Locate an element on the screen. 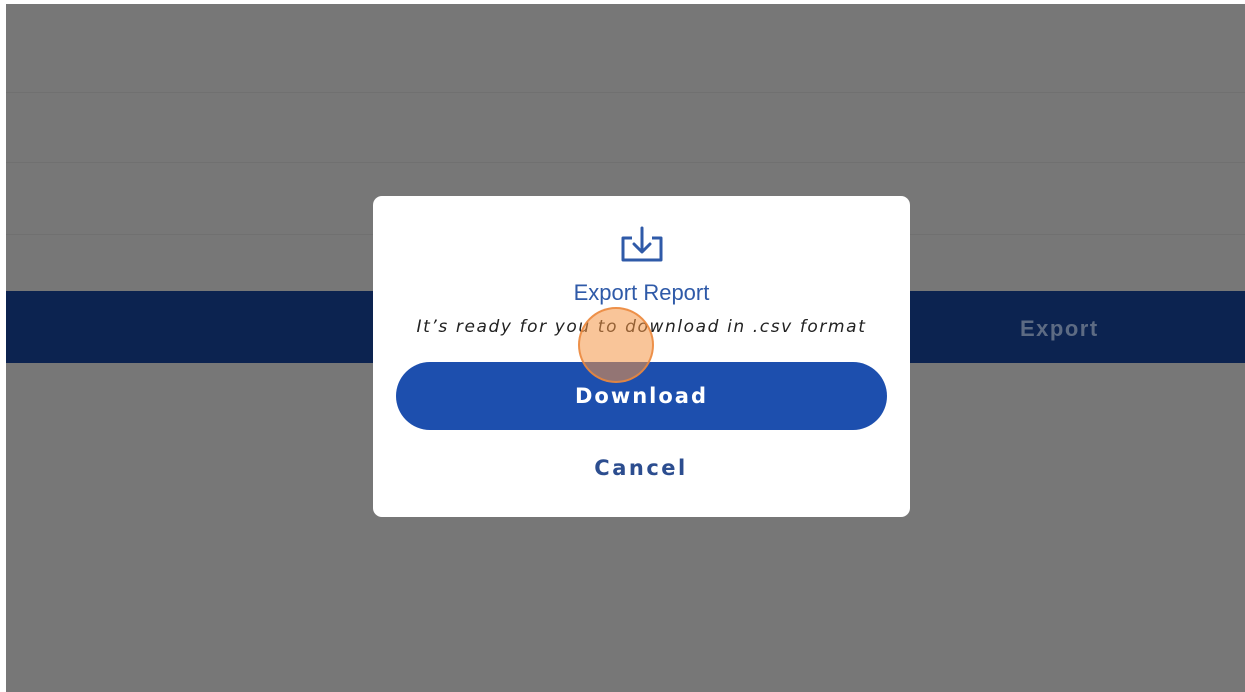  download-button: Download is located at coordinates (641, 396).